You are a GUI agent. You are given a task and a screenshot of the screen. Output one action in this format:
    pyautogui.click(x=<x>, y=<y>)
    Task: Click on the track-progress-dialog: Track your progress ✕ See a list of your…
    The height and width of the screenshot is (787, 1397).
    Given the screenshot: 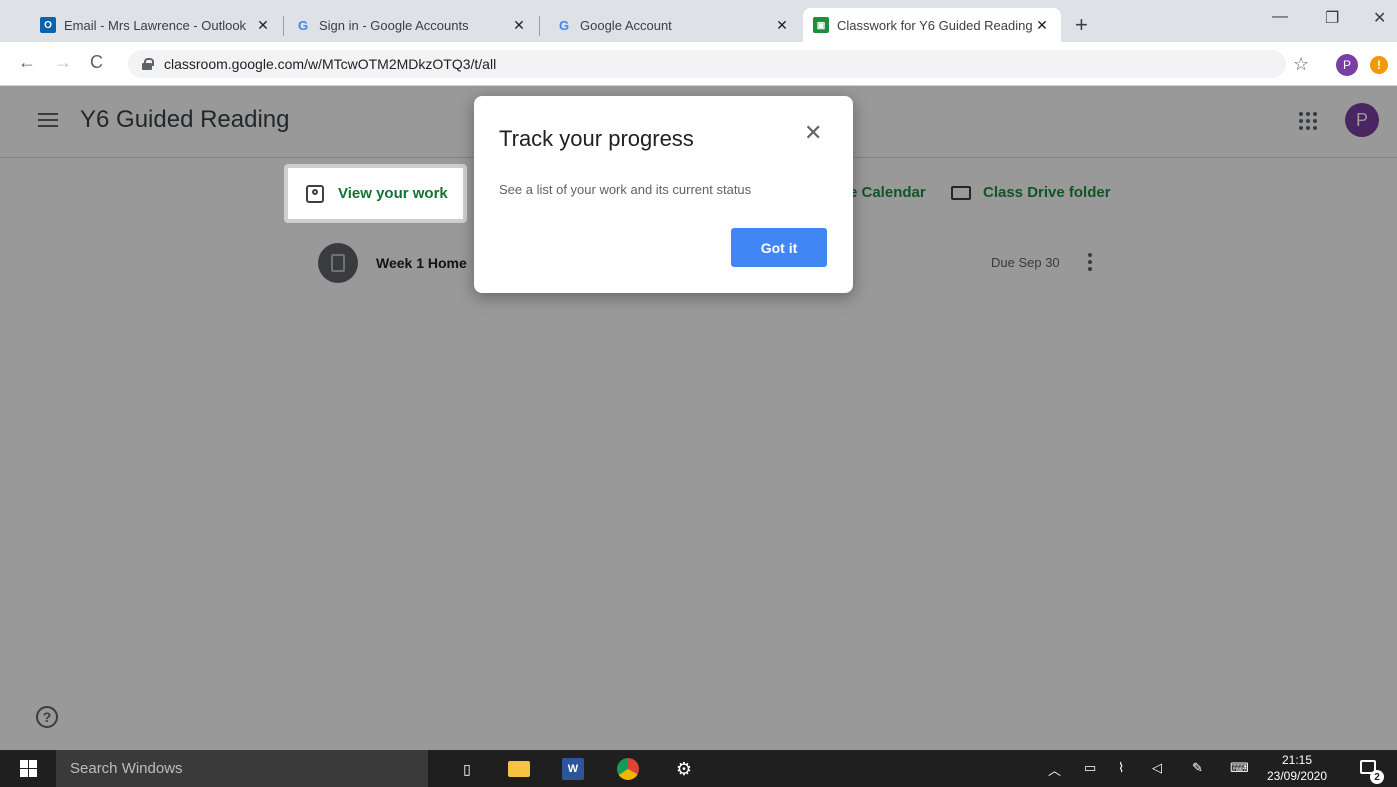 What is the action you would take?
    pyautogui.click(x=663, y=194)
    